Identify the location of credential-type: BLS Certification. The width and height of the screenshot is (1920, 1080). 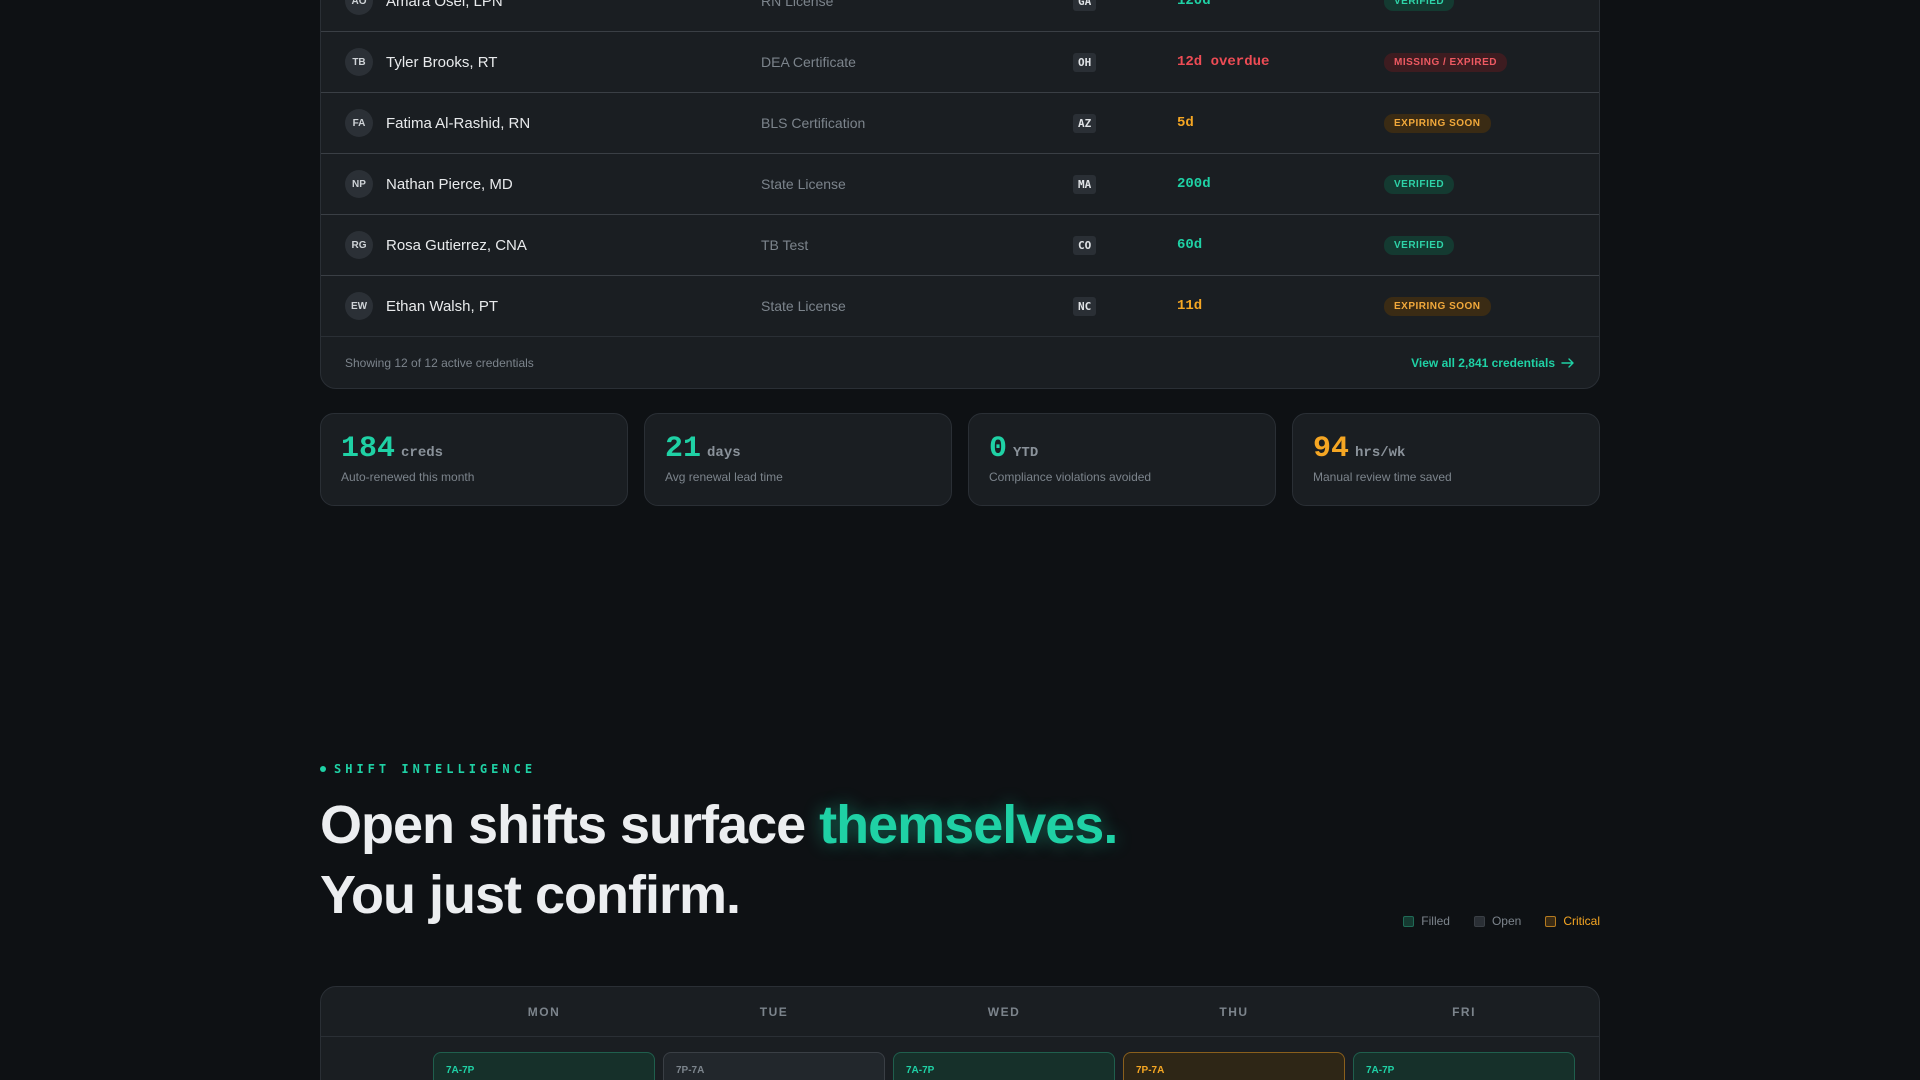
(813, 123).